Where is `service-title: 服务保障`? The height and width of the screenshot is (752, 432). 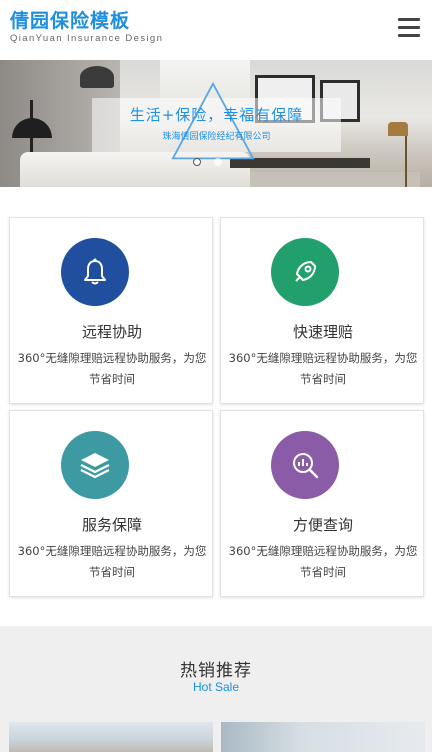 service-title: 服务保障 is located at coordinates (111, 525).